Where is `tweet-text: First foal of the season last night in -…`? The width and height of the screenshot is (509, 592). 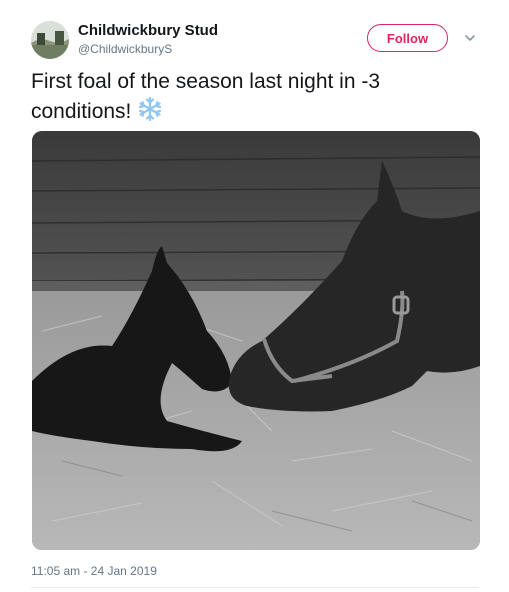 tweet-text: First foal of the season last night in -… is located at coordinates (256, 99).